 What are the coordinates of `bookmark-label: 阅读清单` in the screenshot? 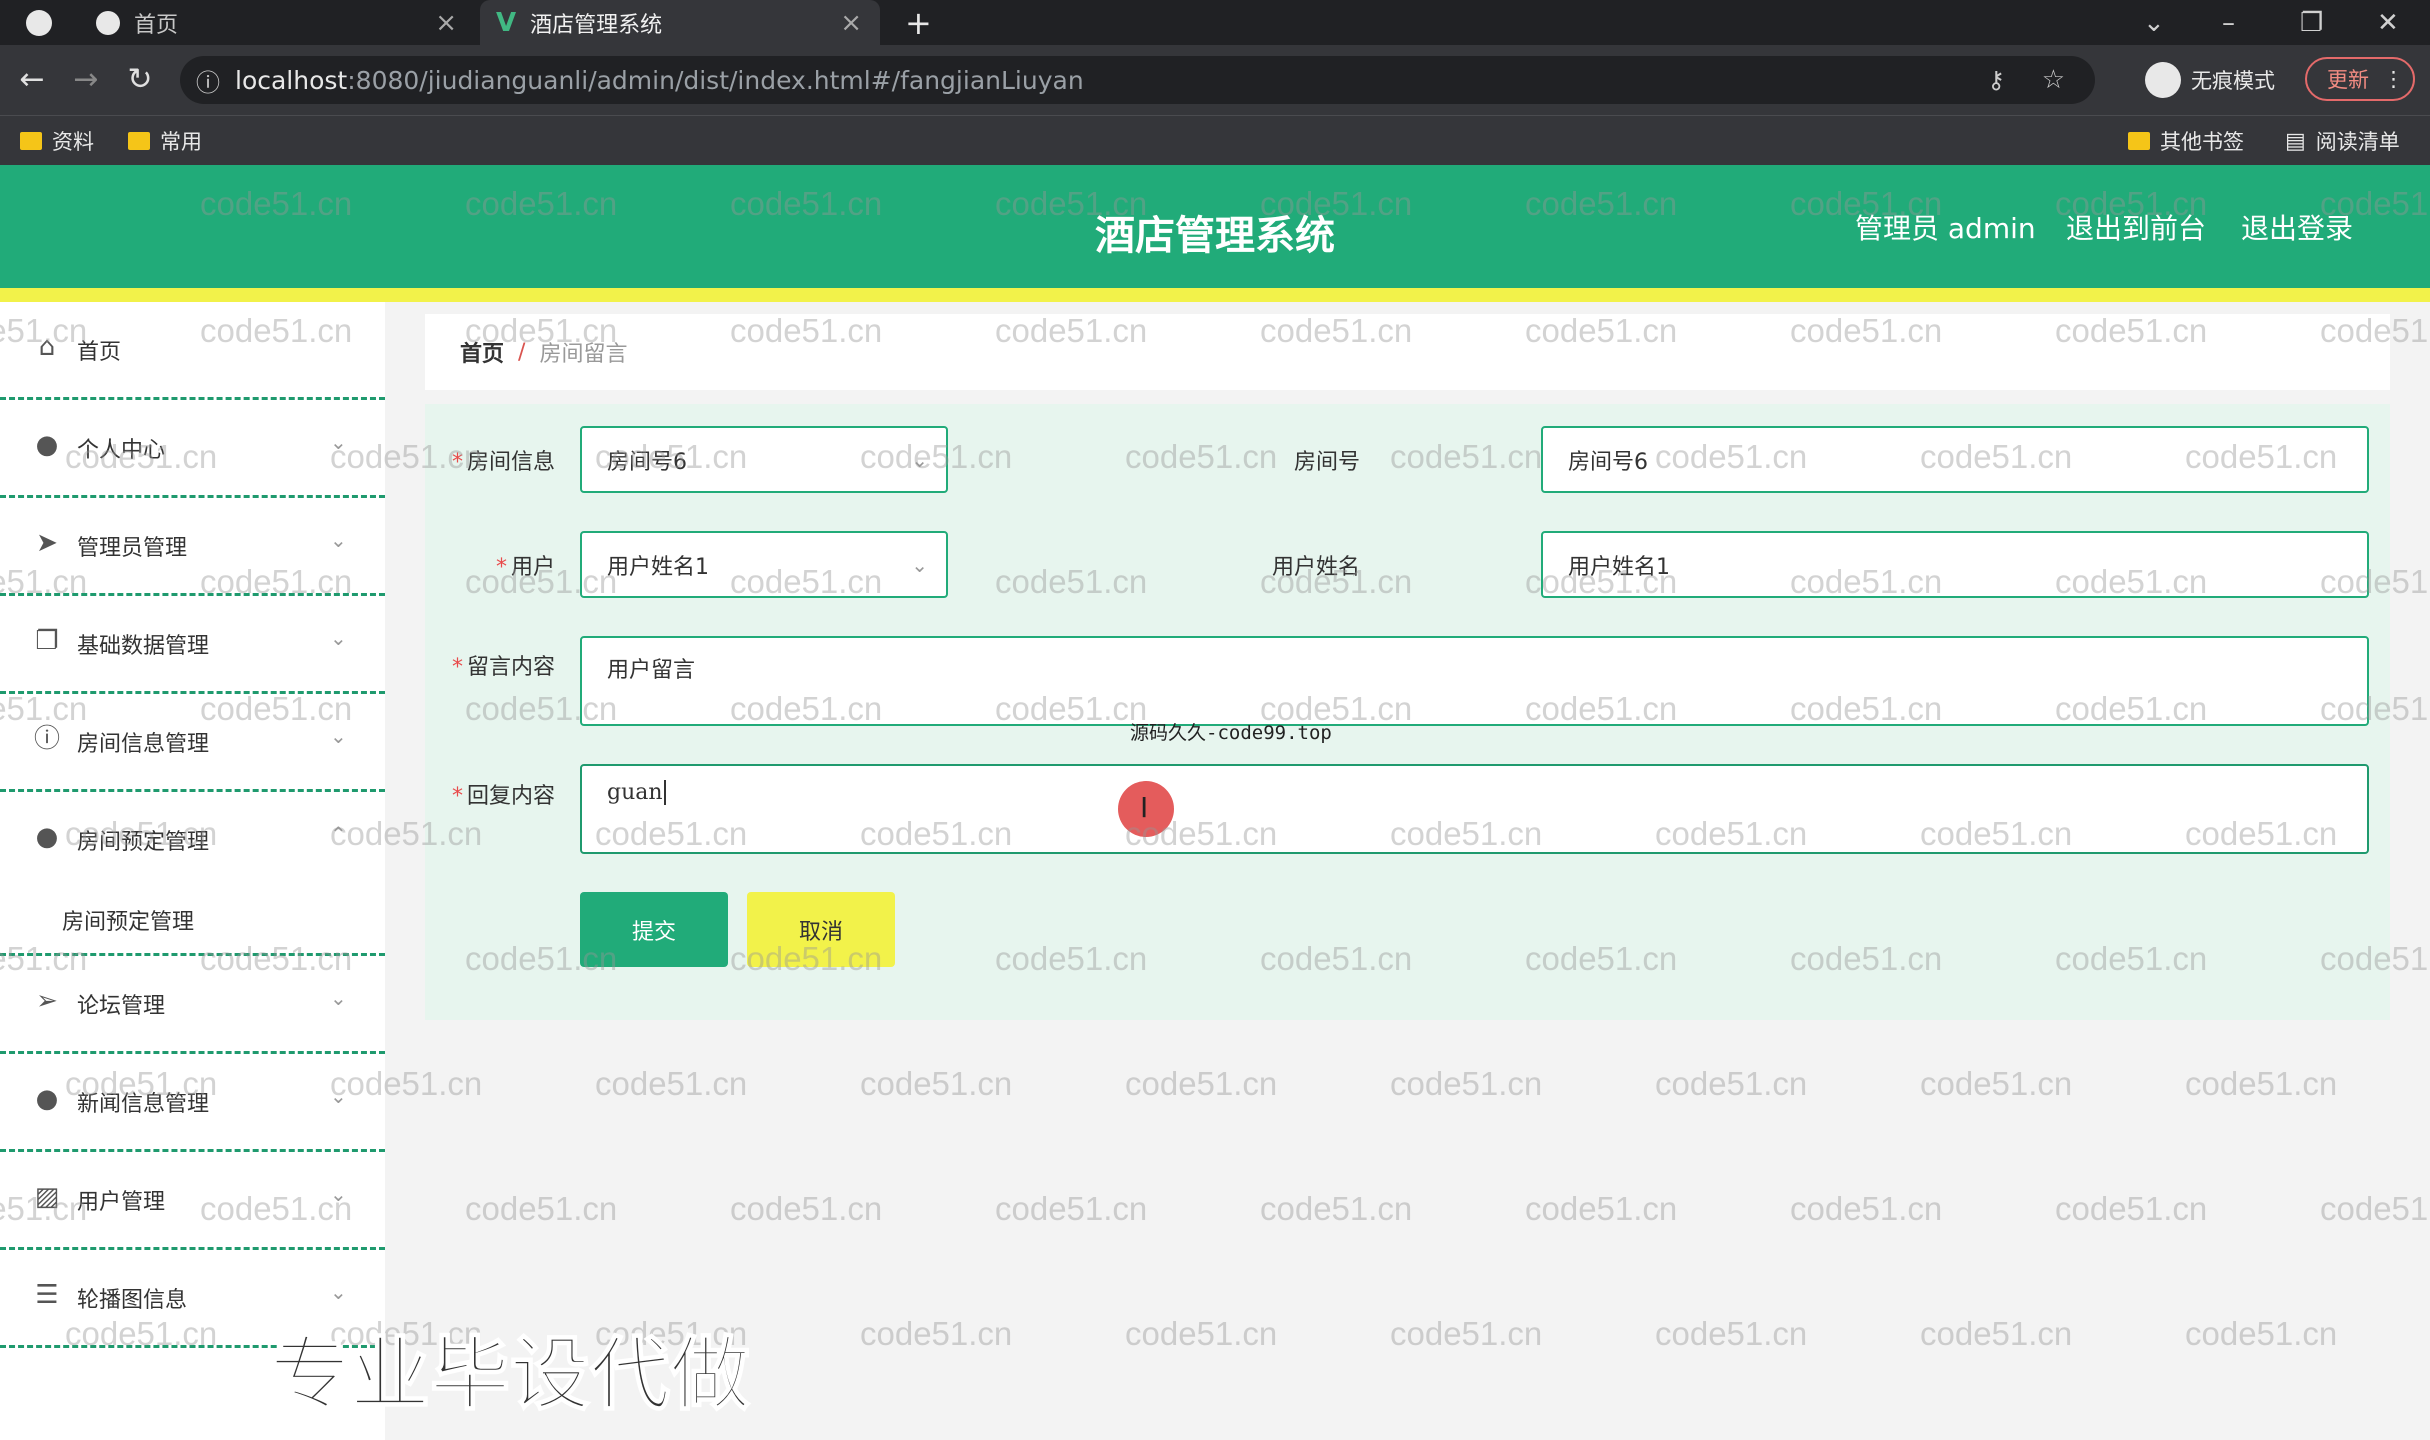 It's located at (2357, 142).